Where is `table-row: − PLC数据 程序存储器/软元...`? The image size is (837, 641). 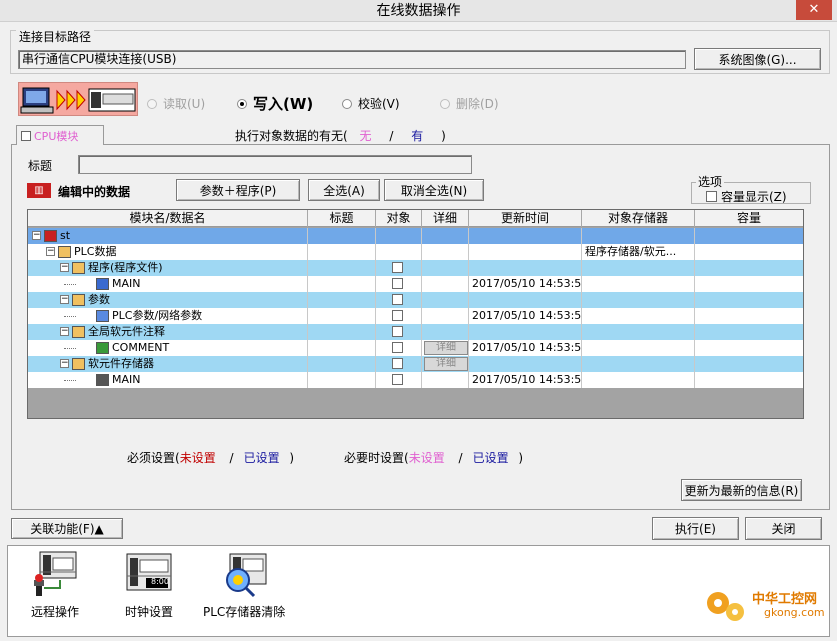
table-row: − PLC数据 程序存储器/软元... is located at coordinates (415, 252).